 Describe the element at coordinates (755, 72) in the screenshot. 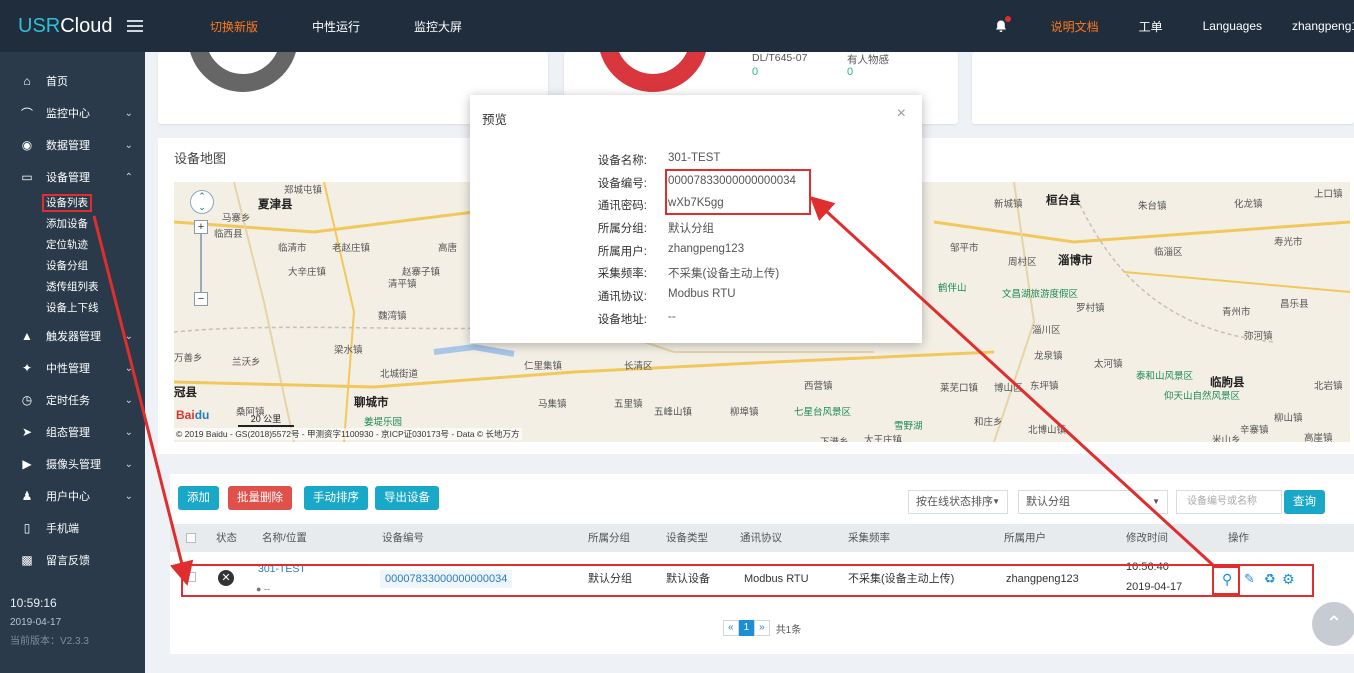

I see `card-col1-value: 0` at that location.